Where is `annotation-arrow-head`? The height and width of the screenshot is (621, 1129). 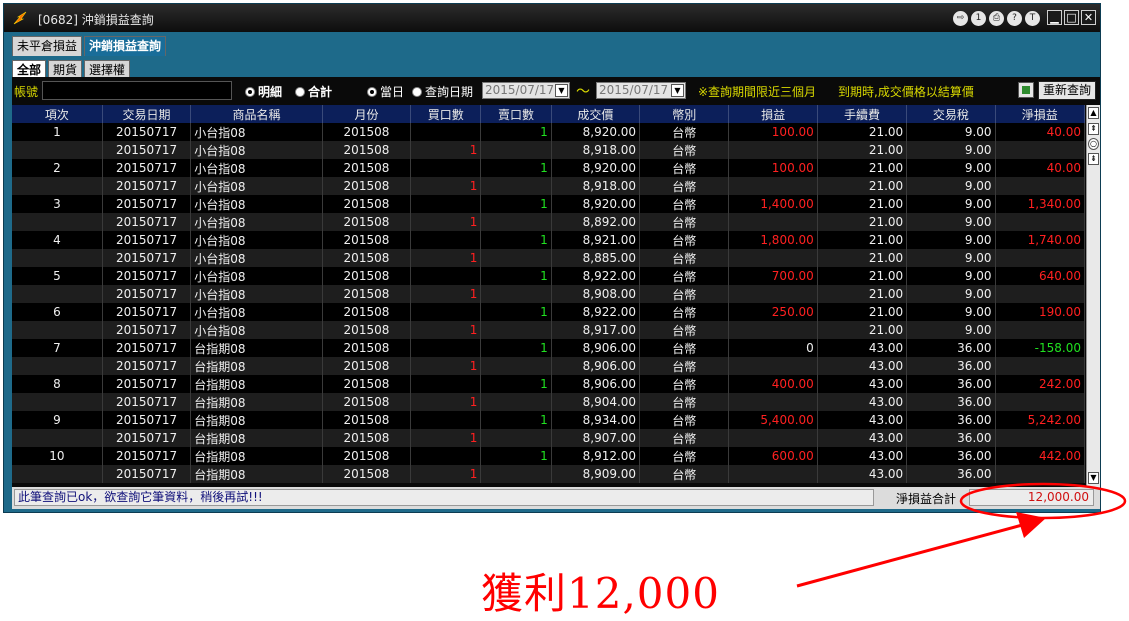
annotation-arrow-head is located at coordinates (1031, 525).